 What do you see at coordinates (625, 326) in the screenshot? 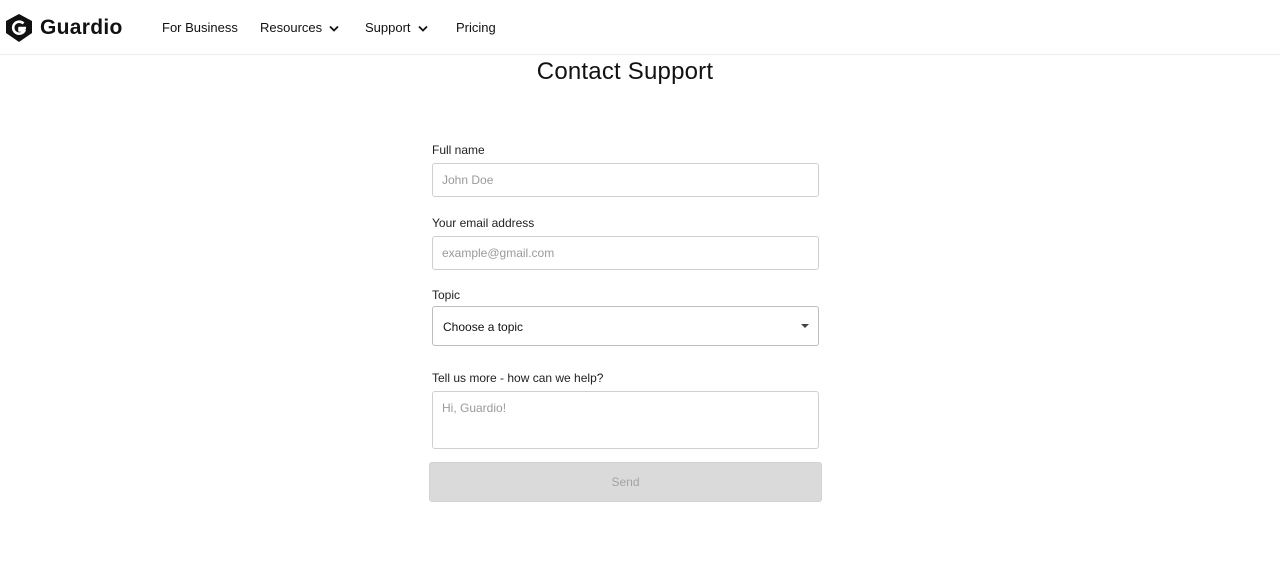
I see `topic-select: Choose a topic` at bounding box center [625, 326].